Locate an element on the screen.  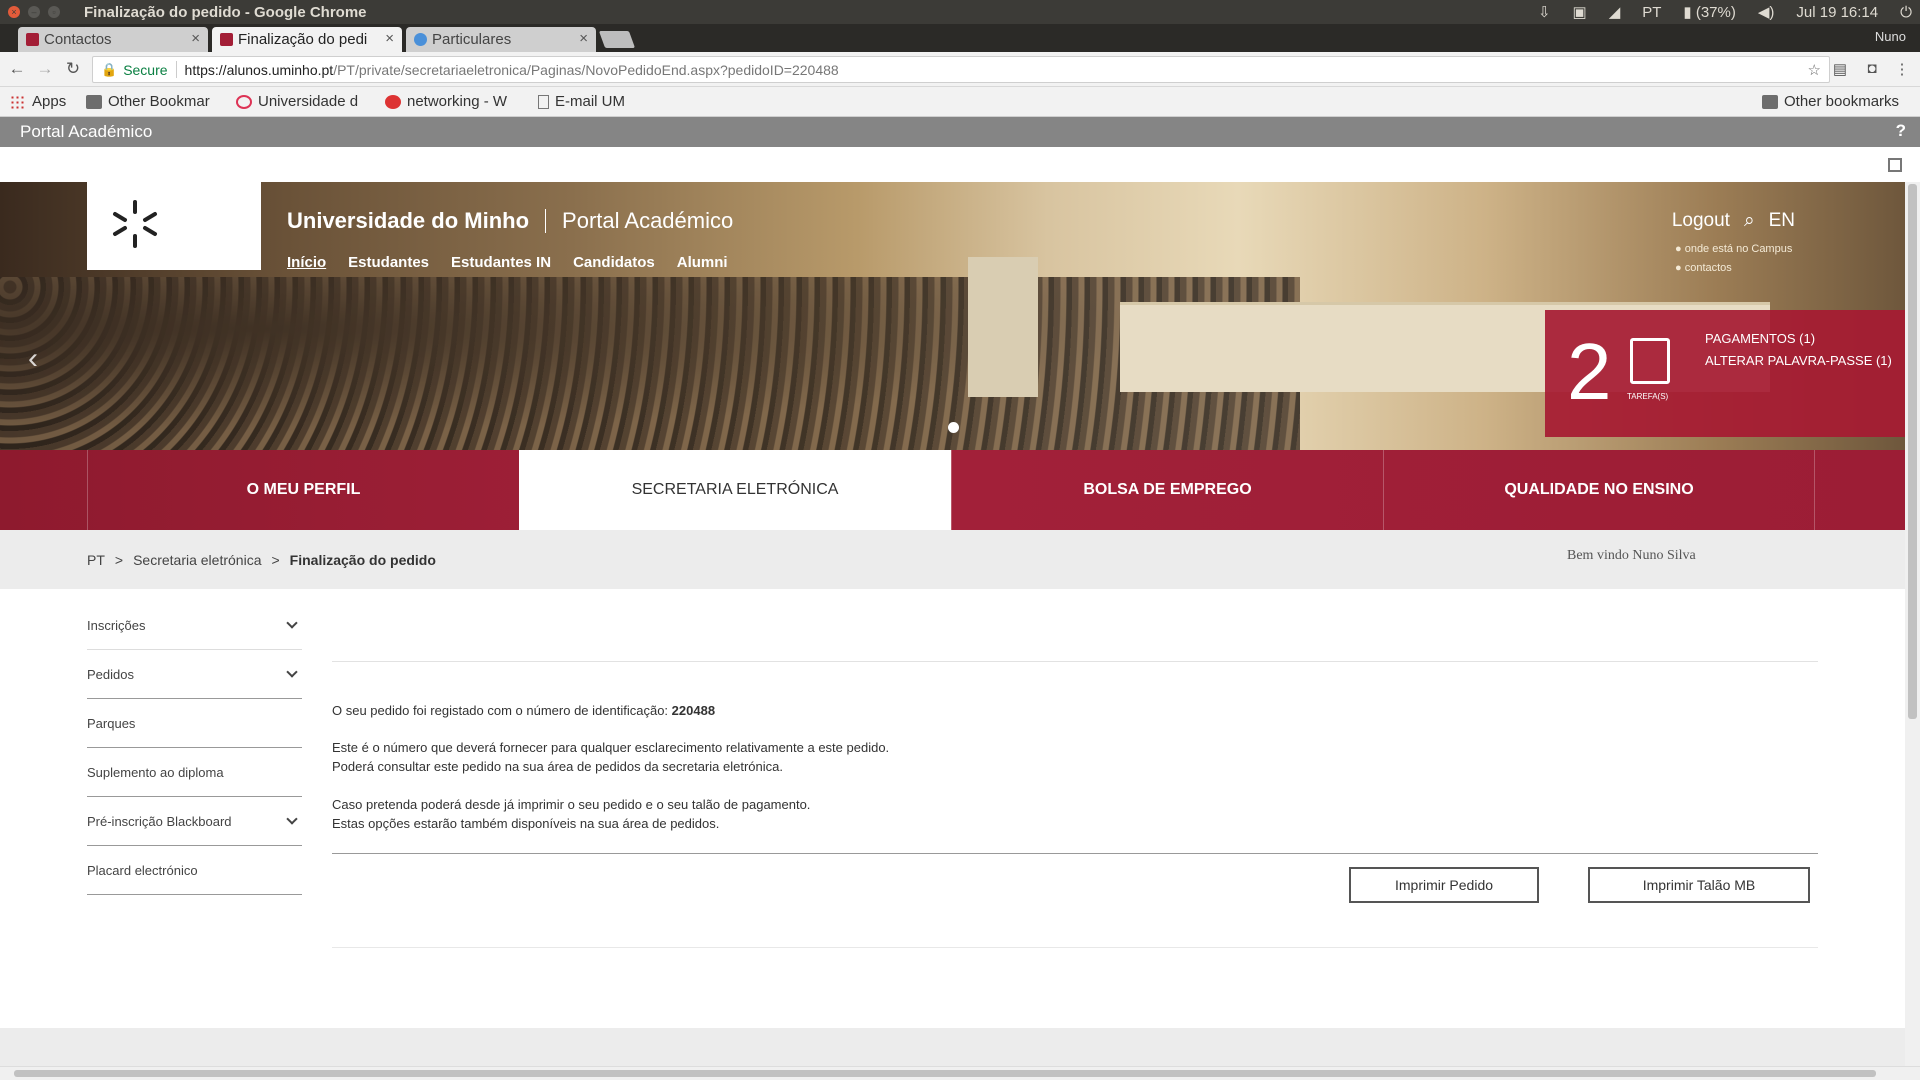
fullscreen-icon is located at coordinates (1895, 165).